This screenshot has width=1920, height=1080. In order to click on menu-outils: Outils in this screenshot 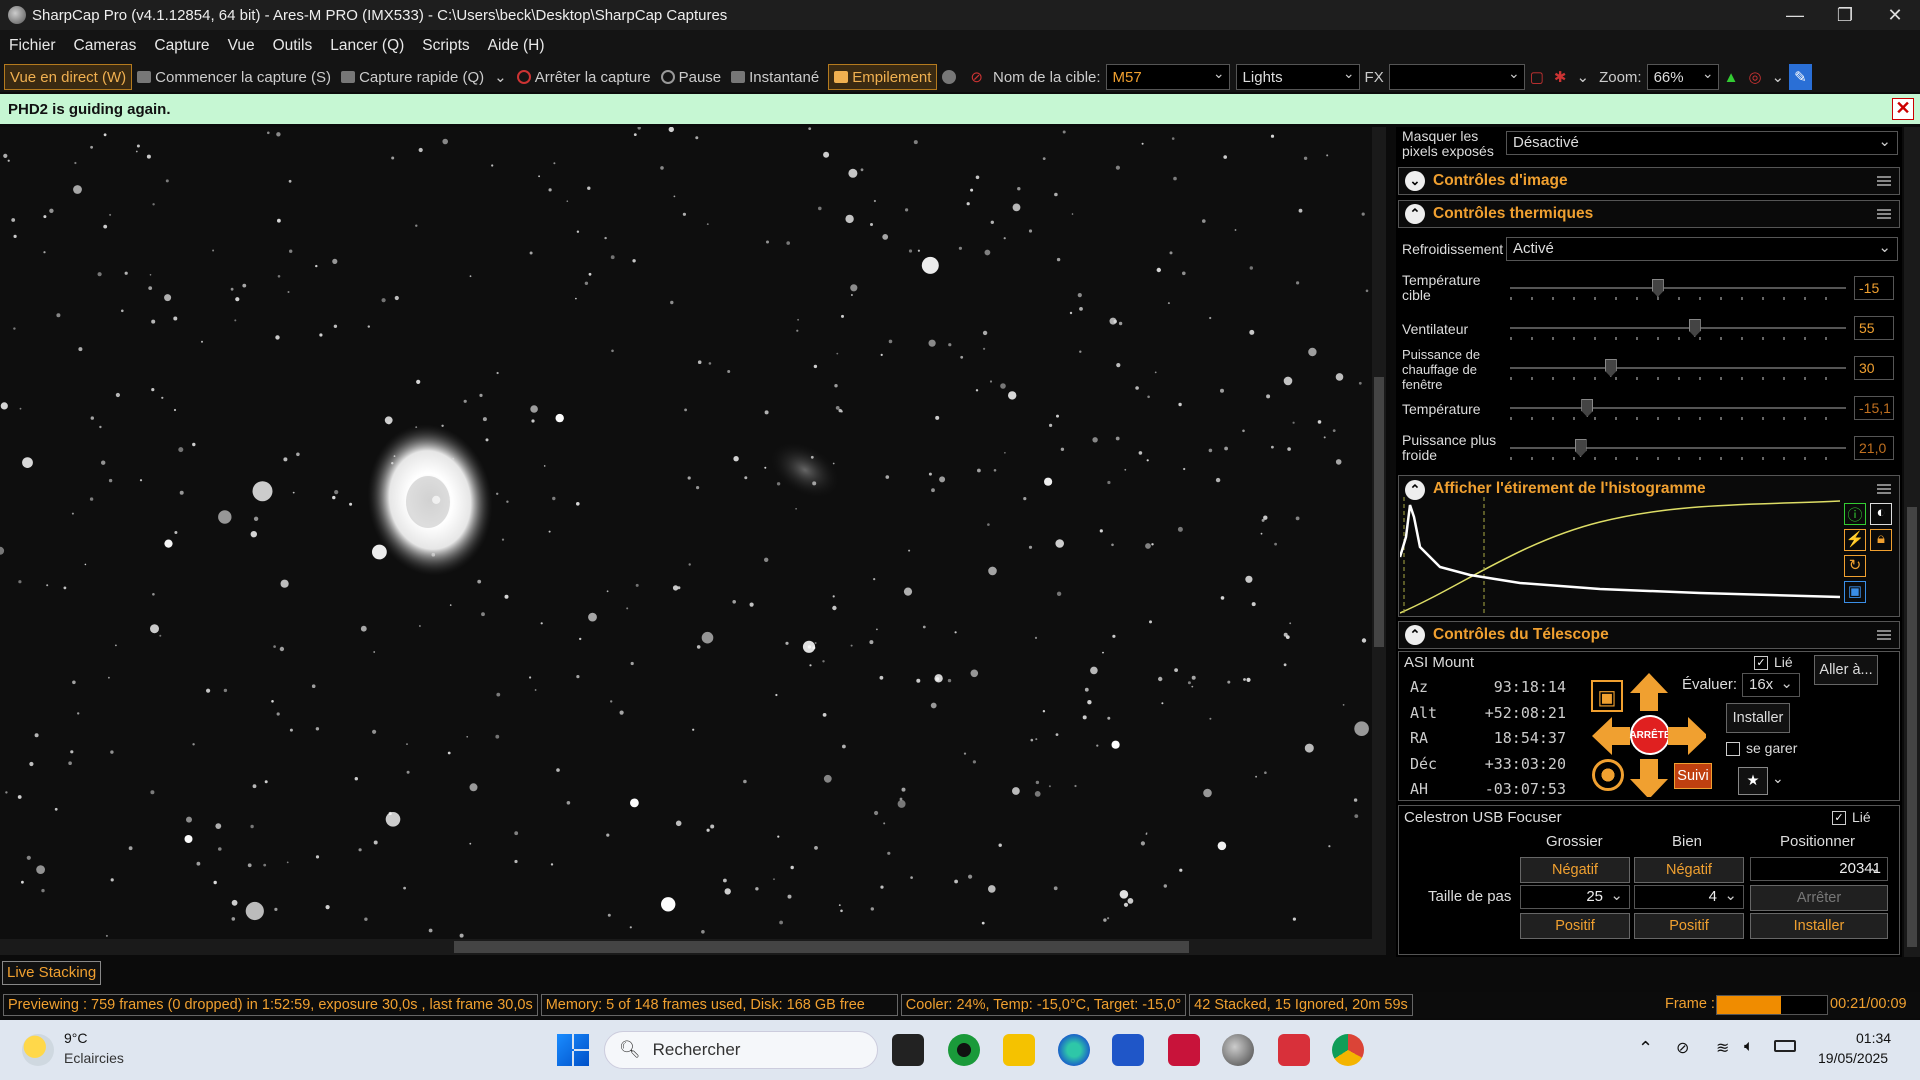, I will do `click(293, 46)`.